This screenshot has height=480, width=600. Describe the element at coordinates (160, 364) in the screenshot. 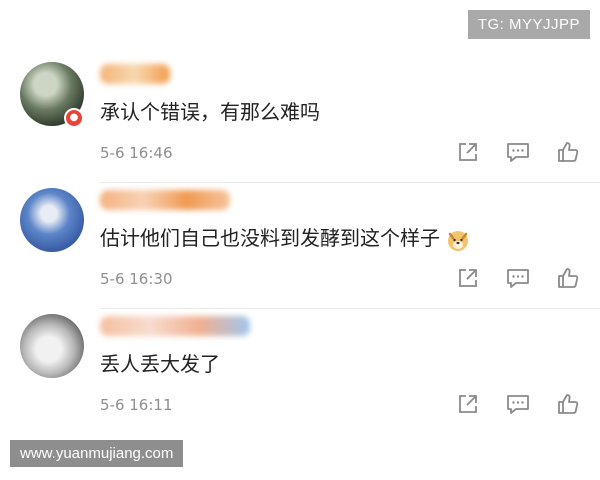

I see `comment-text: 丢人丢大发了` at that location.